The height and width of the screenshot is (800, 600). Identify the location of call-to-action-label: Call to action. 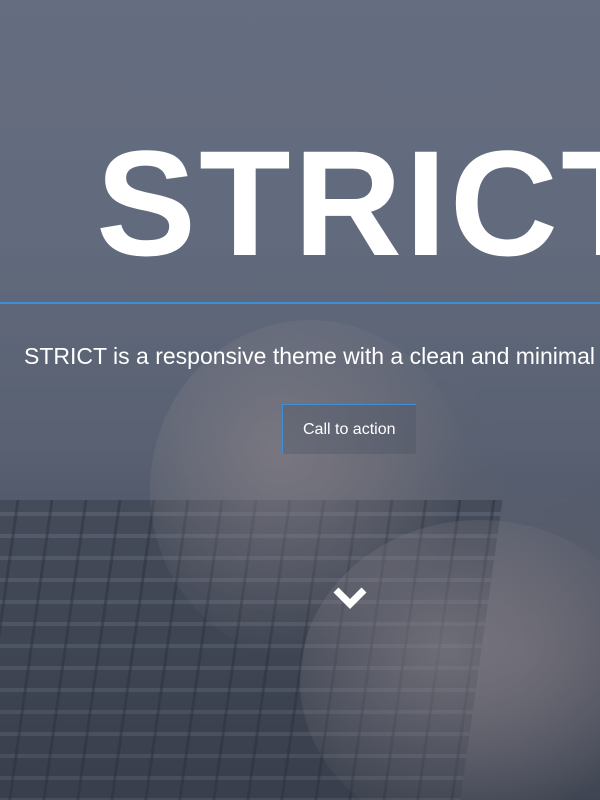
(349, 429).